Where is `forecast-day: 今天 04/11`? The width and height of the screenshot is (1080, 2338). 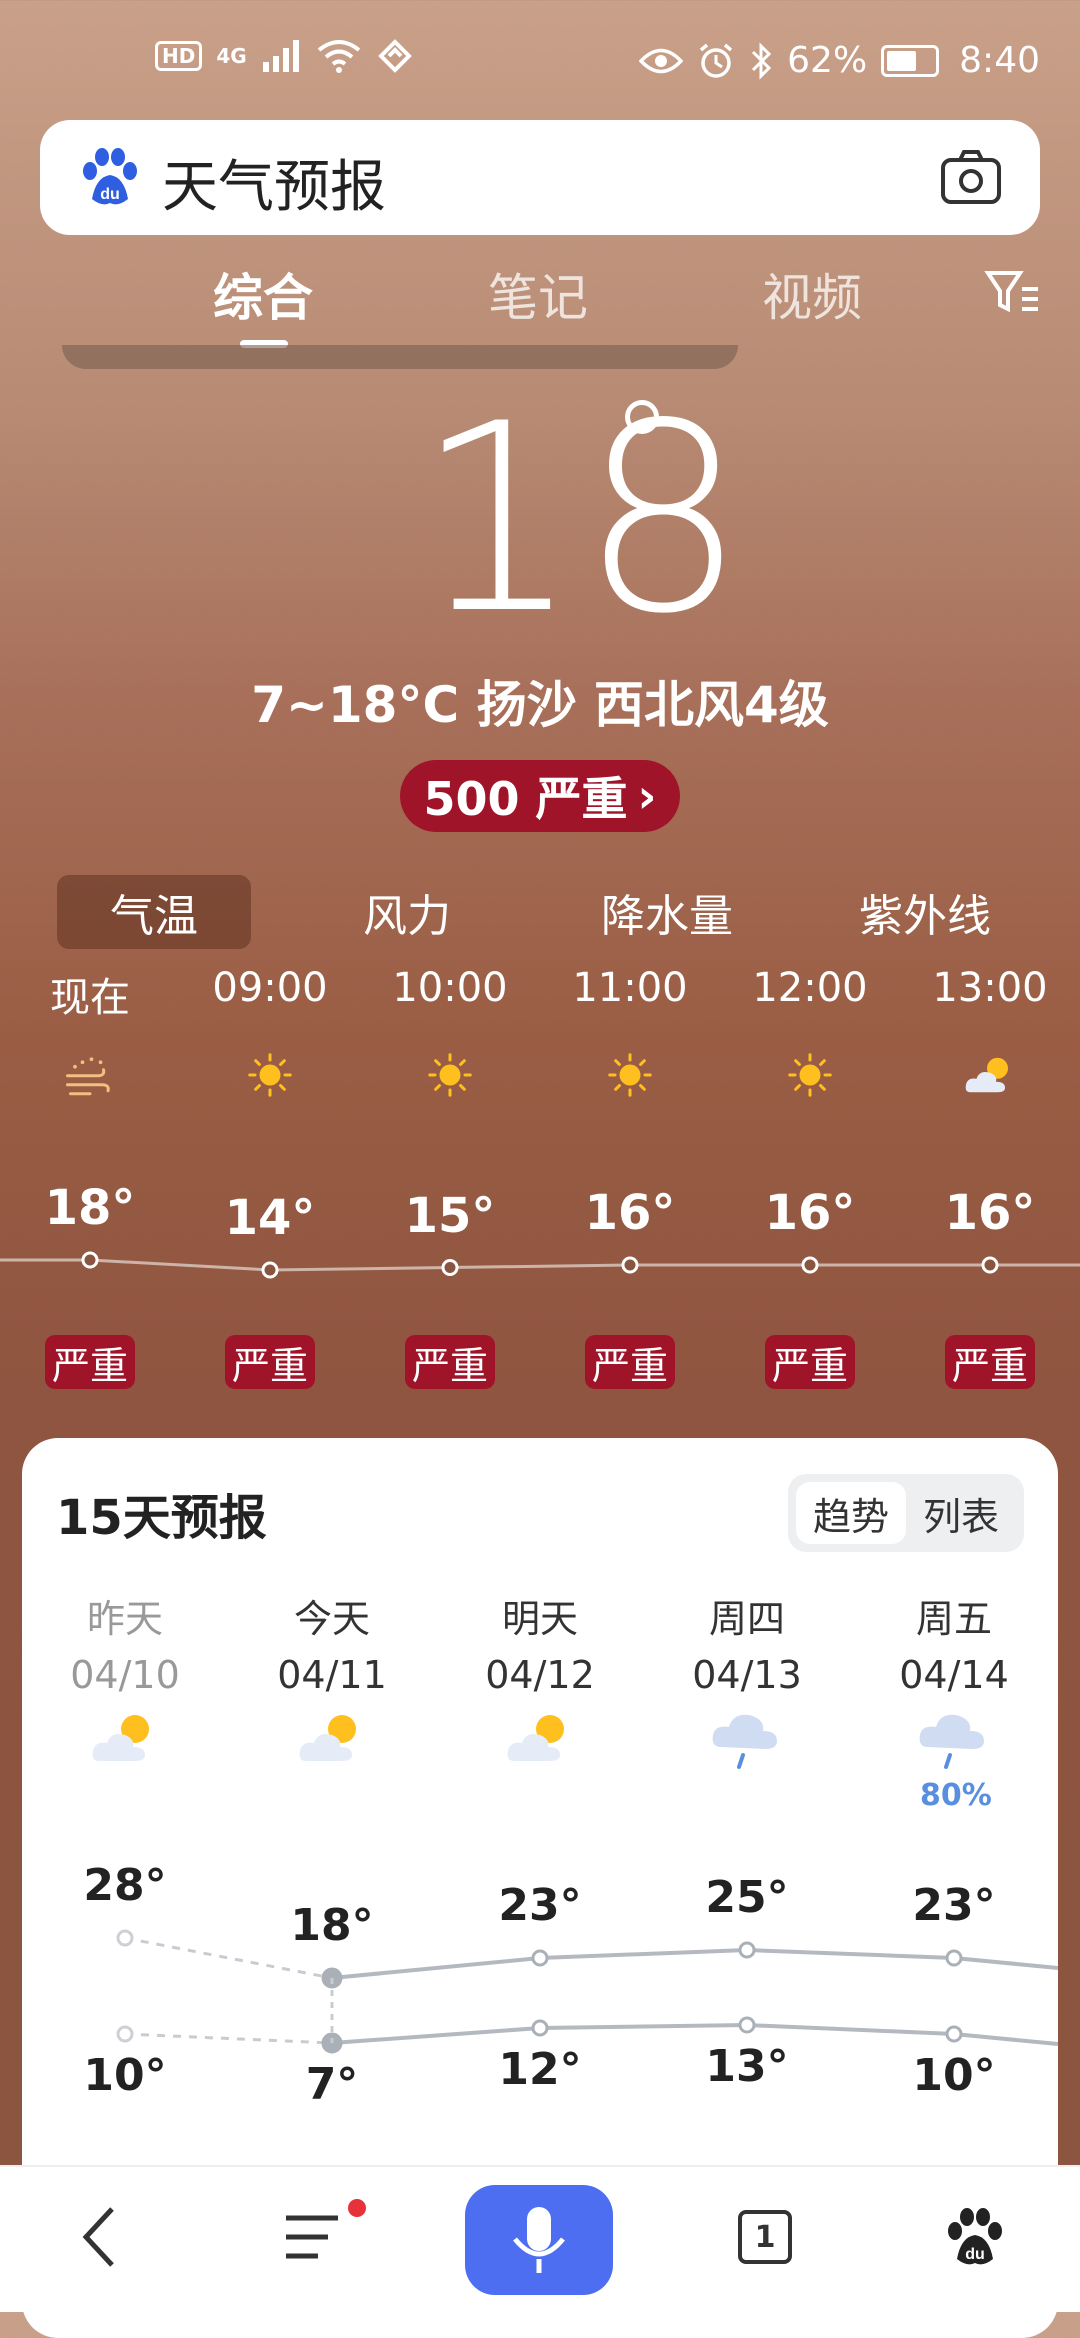
forecast-day: 今天 04/11 is located at coordinates (332, 1642).